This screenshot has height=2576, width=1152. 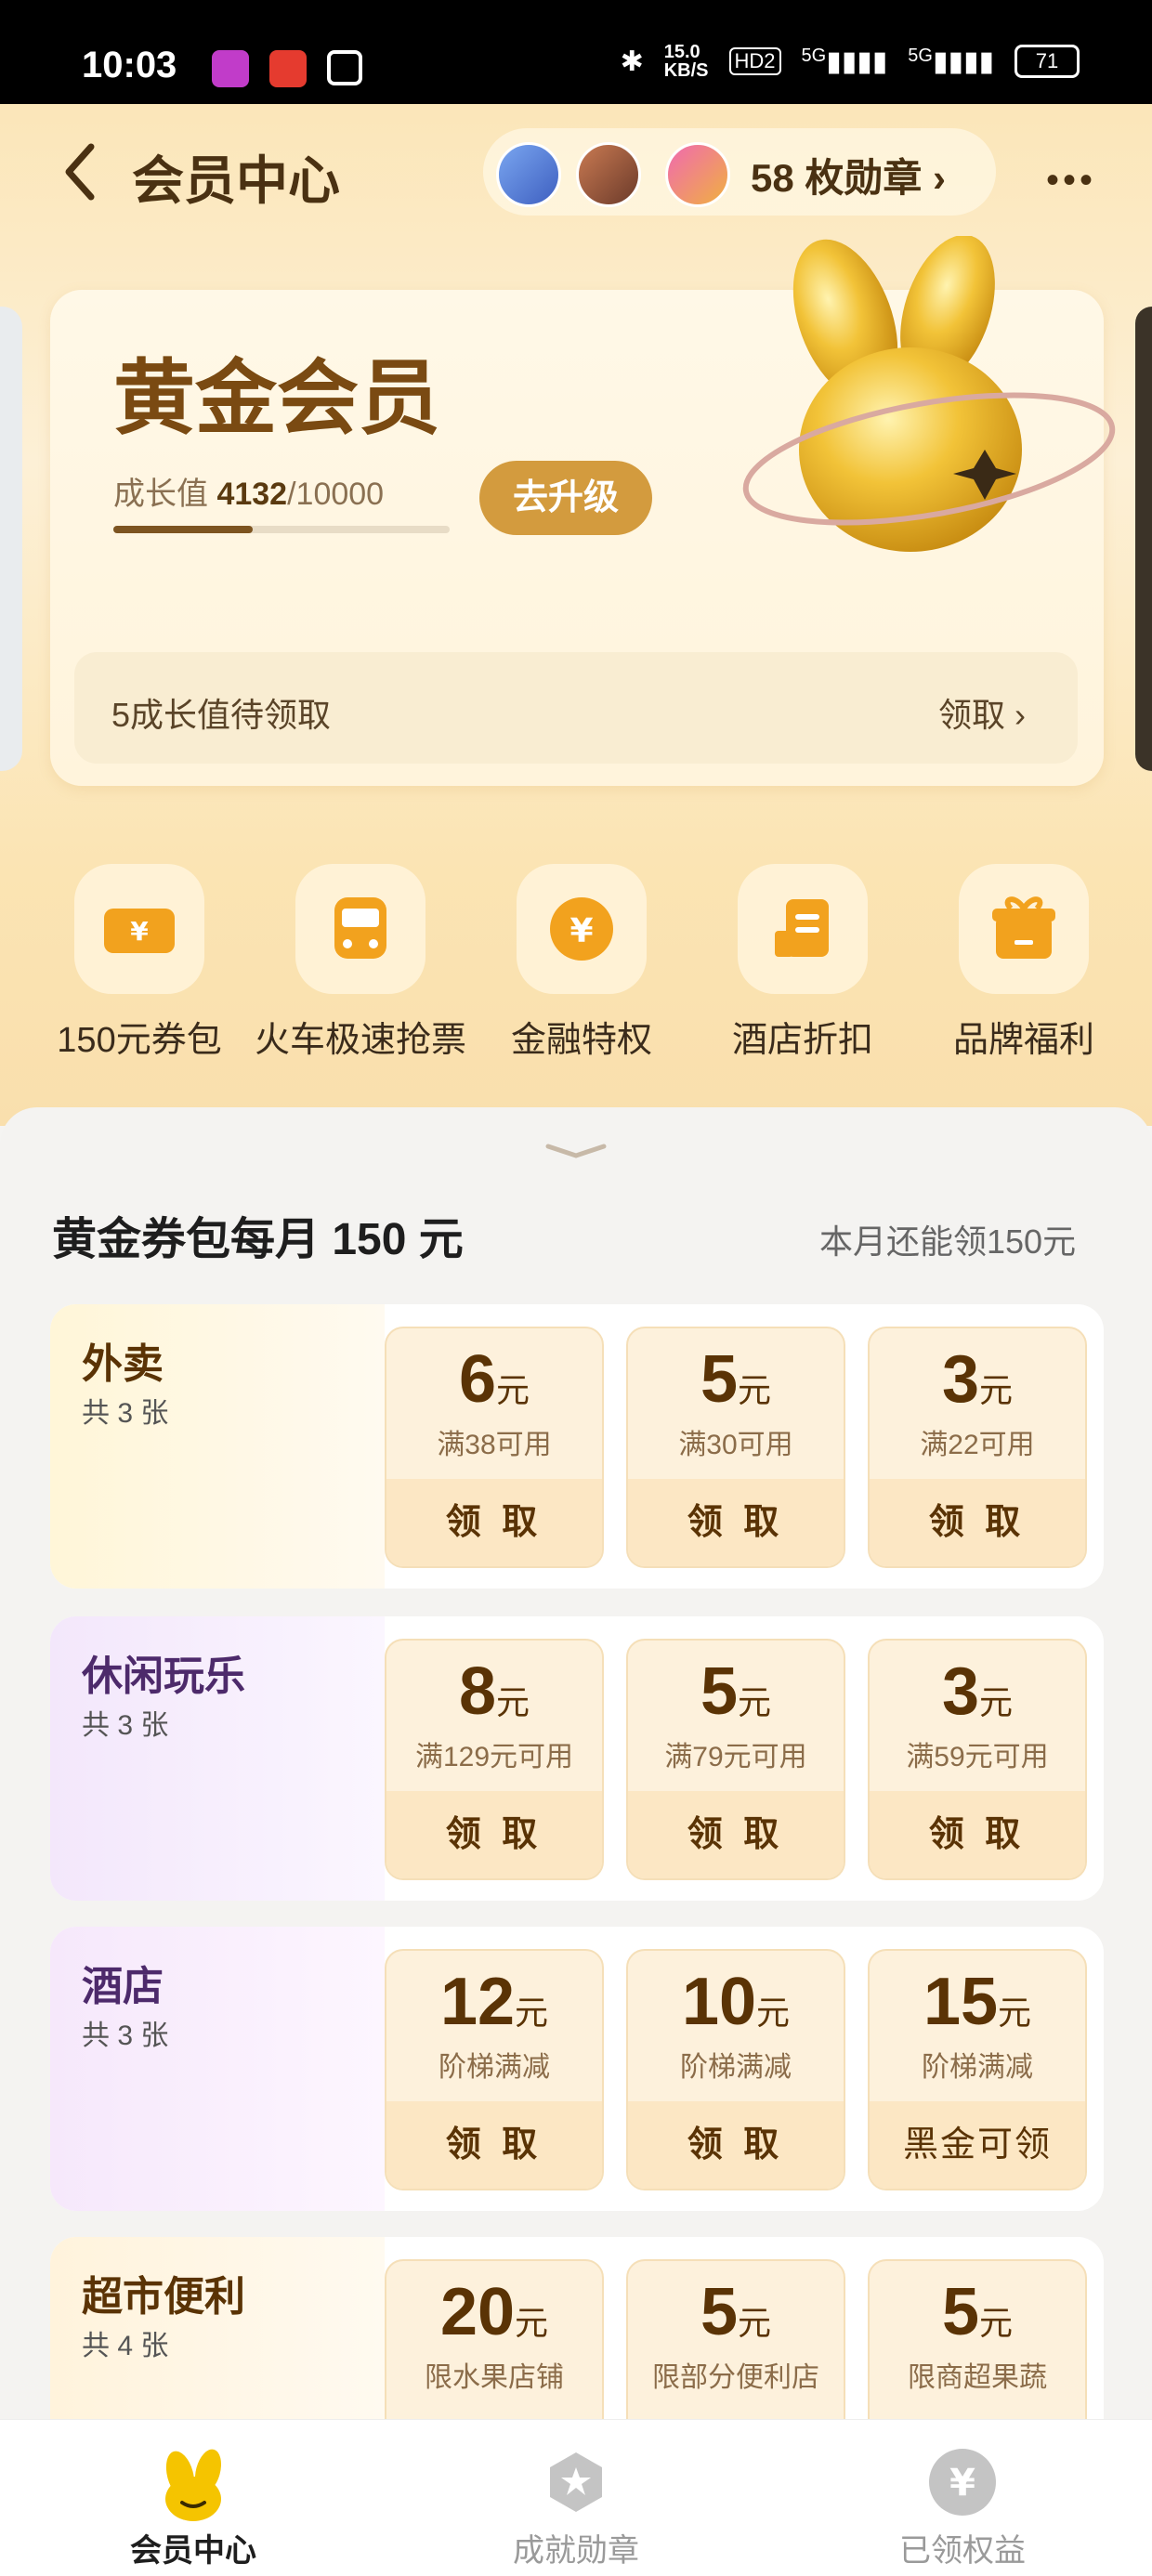 What do you see at coordinates (961, 1691) in the screenshot?
I see `coupon-amount-value: 3` at bounding box center [961, 1691].